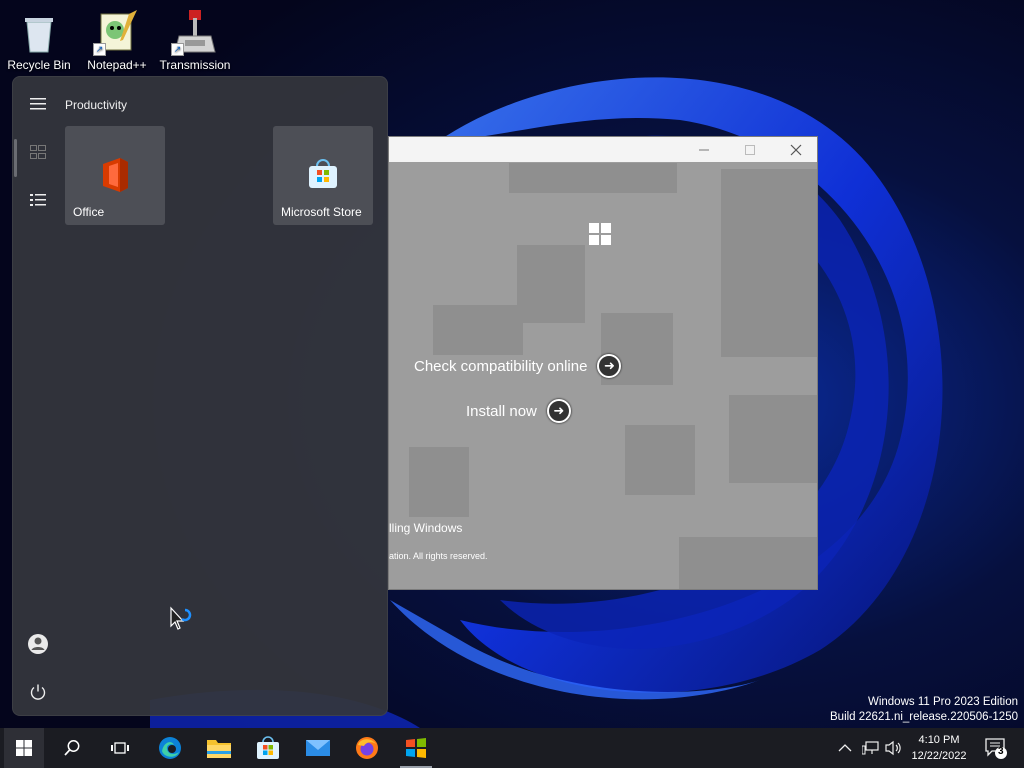 This screenshot has width=1024, height=768. I want to click on check-compatibility-label: Check compatibility online, so click(501, 366).